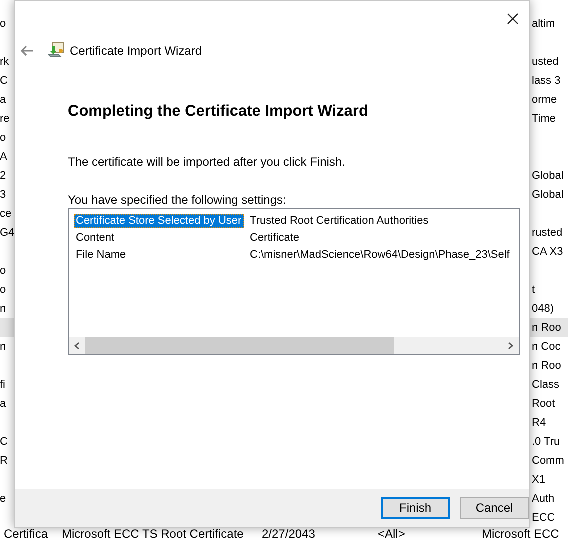 This screenshot has height=542, width=568. What do you see at coordinates (3, 176) in the screenshot?
I see `list-cell: 2` at bounding box center [3, 176].